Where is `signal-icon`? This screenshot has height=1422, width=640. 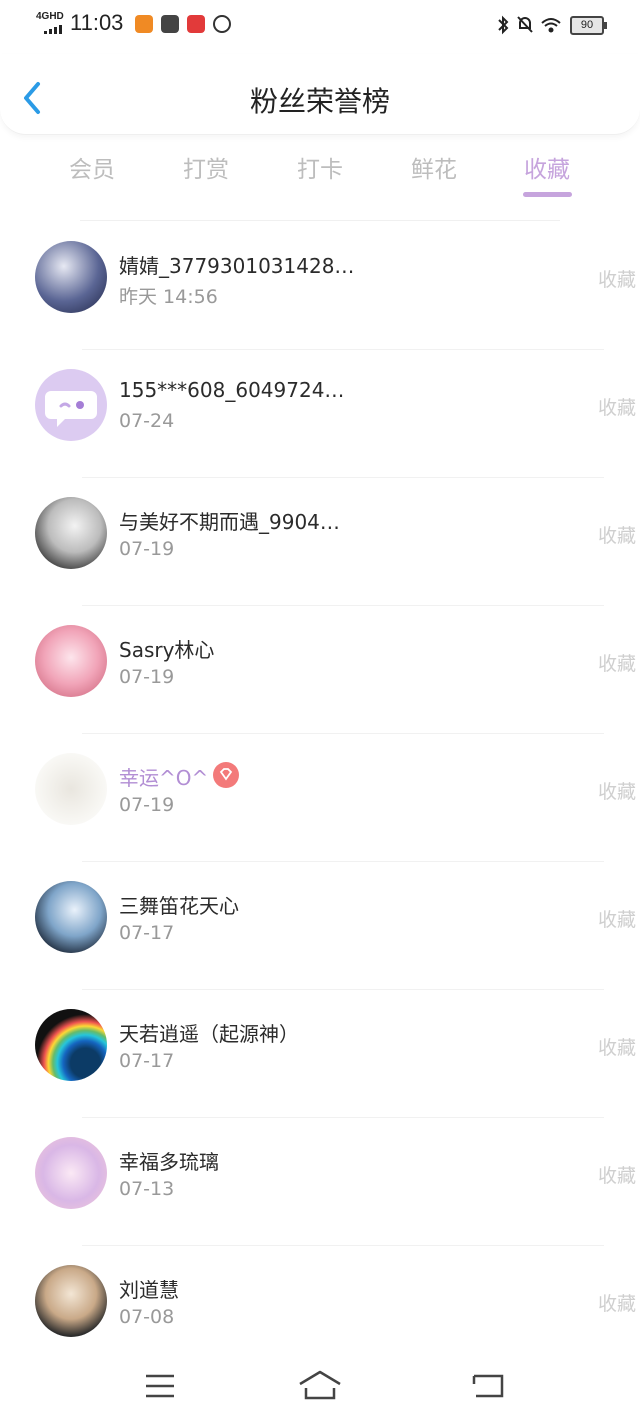 signal-icon is located at coordinates (54, 29).